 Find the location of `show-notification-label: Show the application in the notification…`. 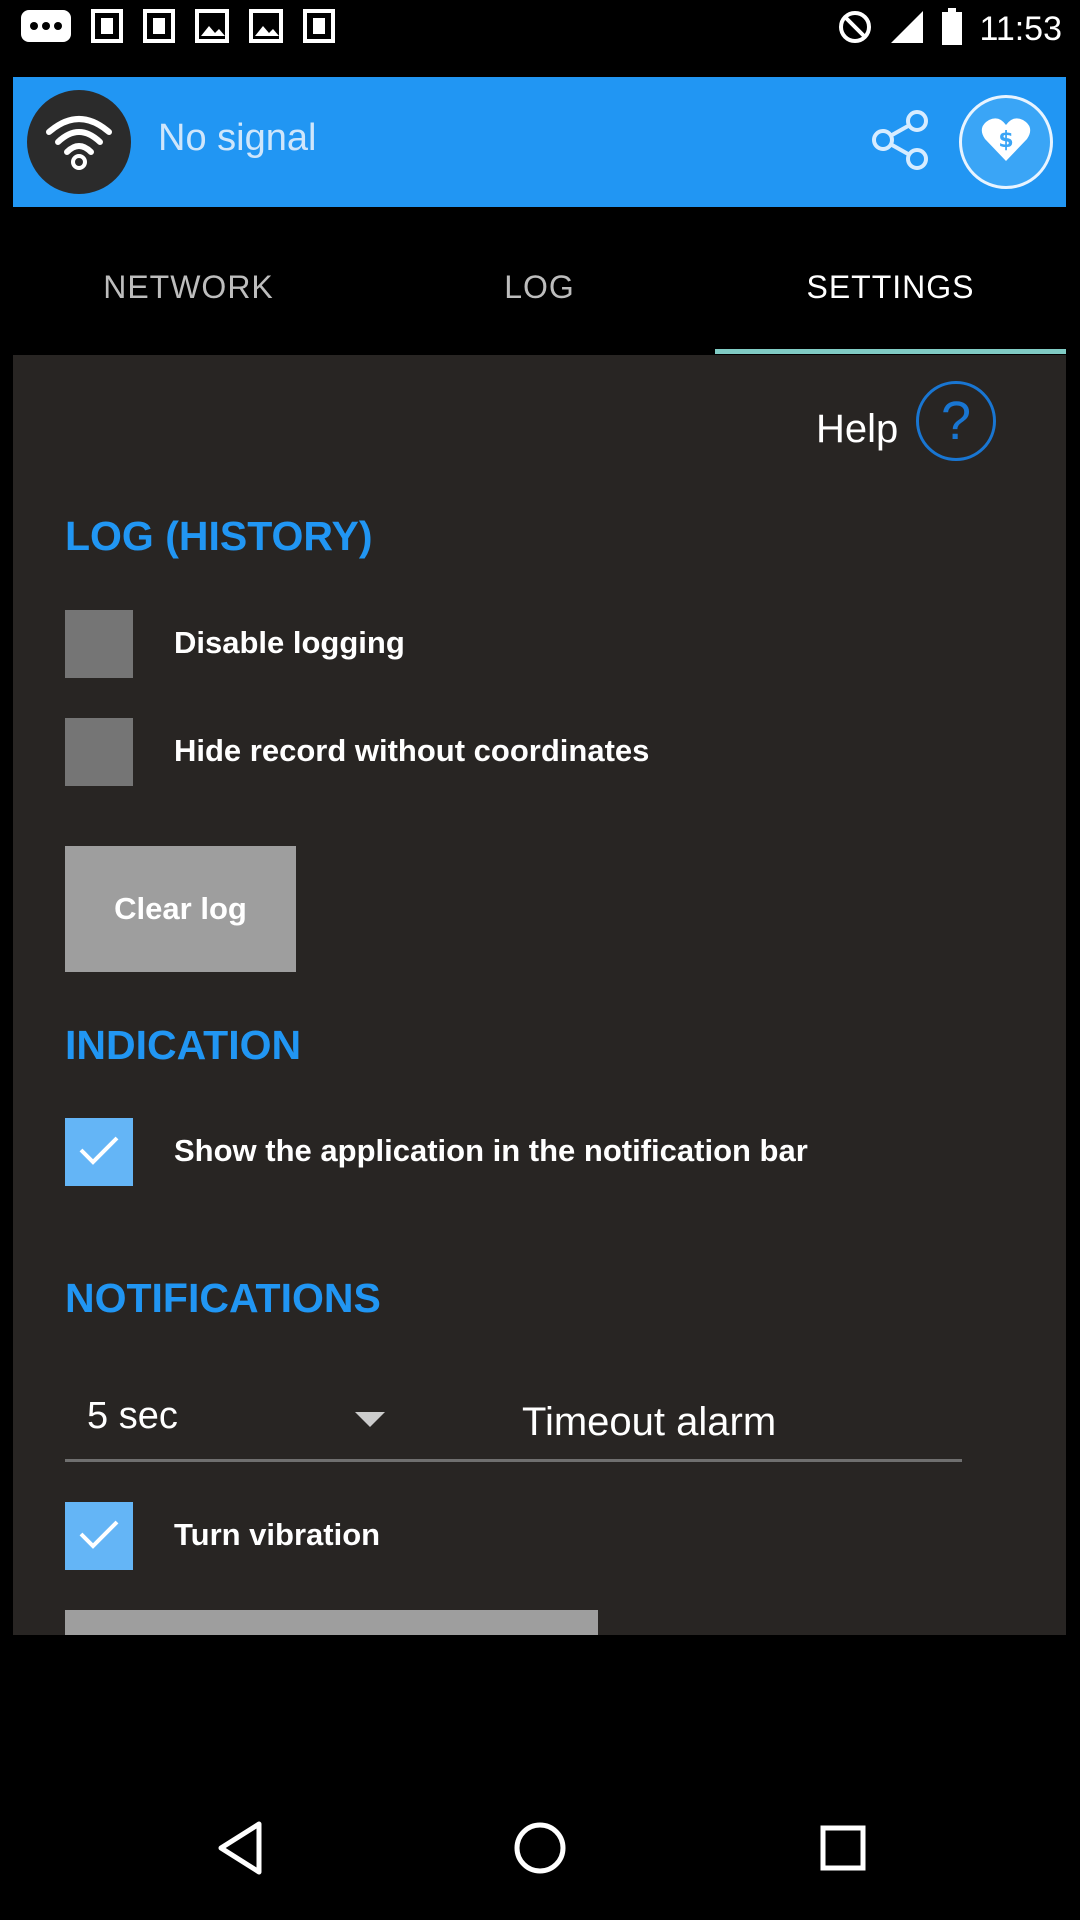

show-notification-label: Show the application in the notification… is located at coordinates (491, 1150).